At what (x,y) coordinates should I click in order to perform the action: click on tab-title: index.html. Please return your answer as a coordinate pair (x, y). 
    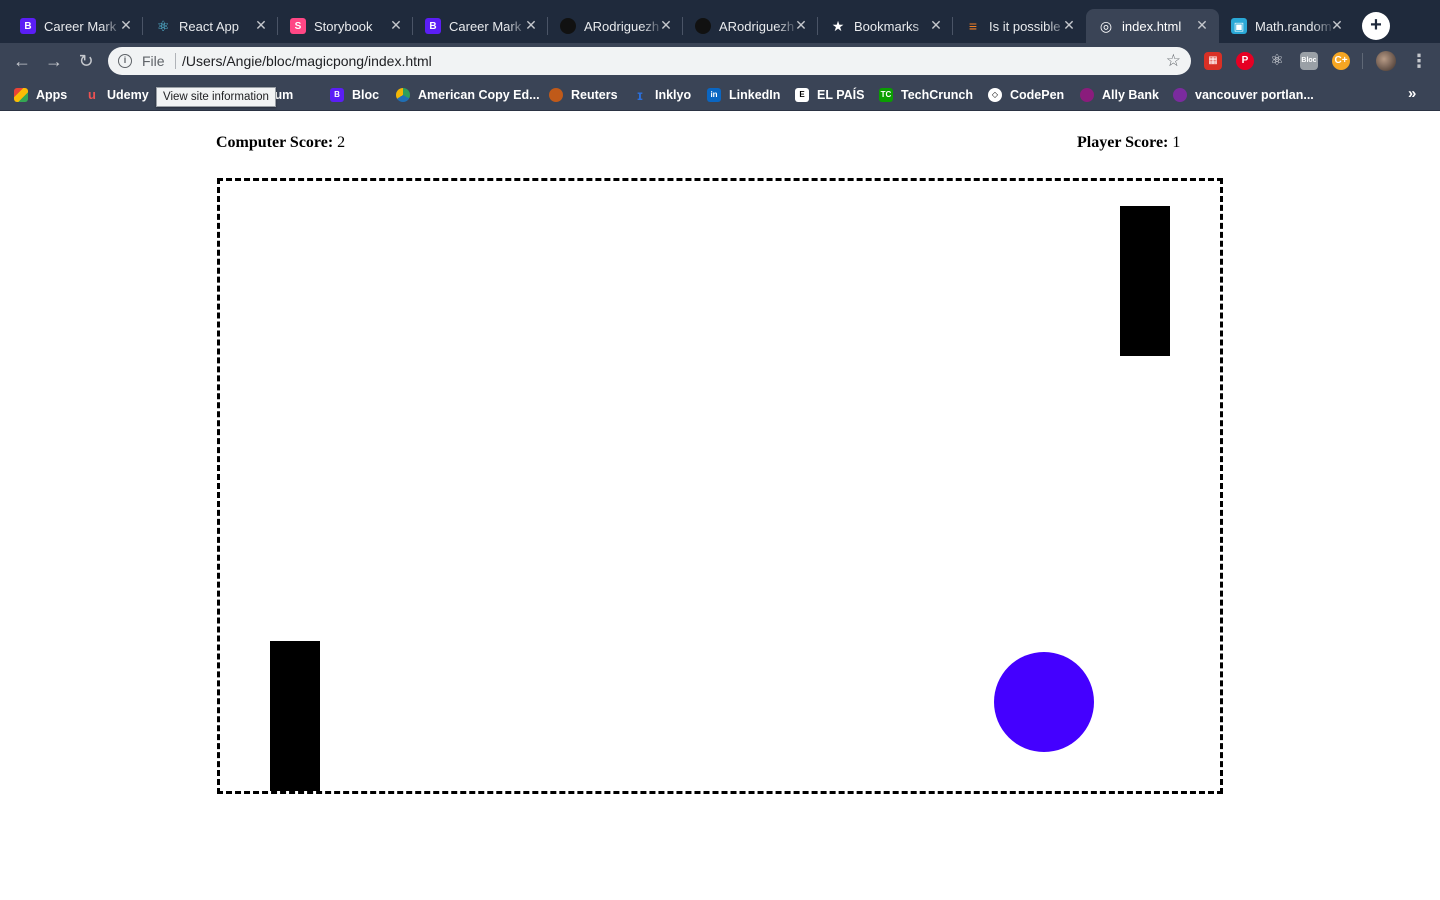
    Looking at the image, I should click on (1152, 26).